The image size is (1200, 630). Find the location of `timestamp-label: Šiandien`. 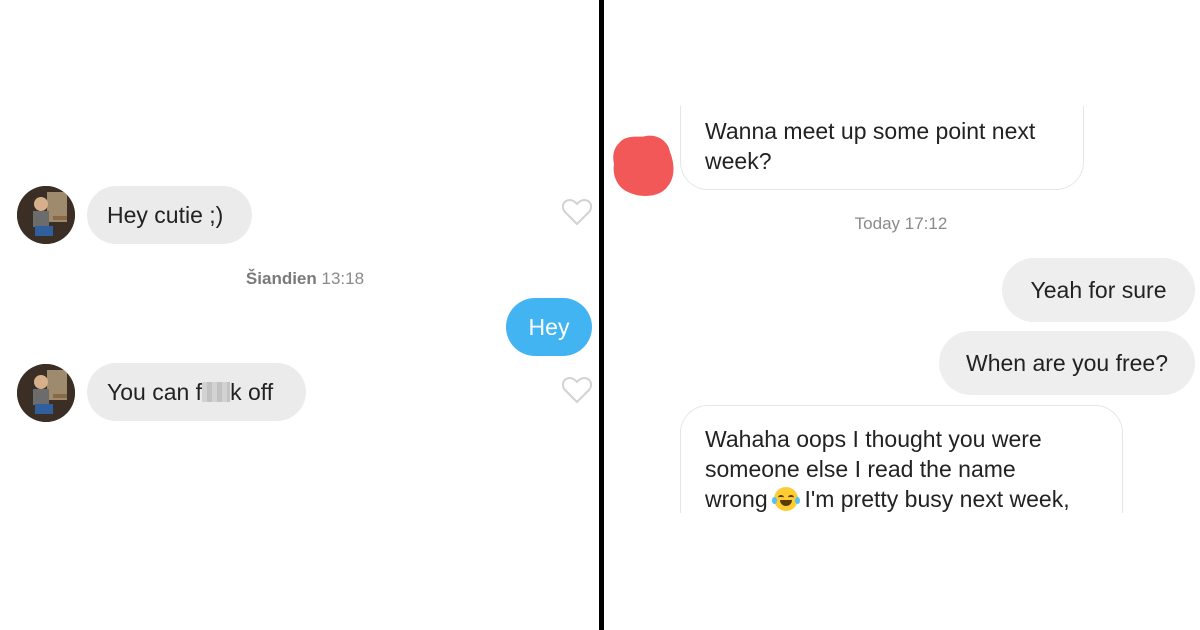

timestamp-label: Šiandien is located at coordinates (281, 278).